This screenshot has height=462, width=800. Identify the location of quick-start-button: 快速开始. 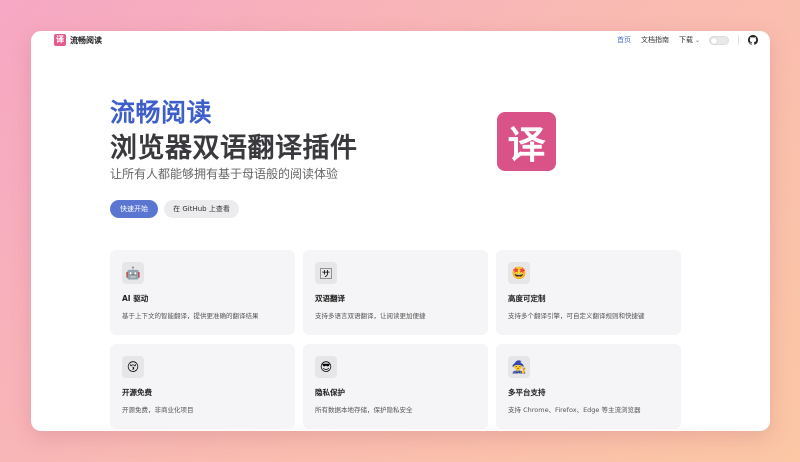
(134, 209).